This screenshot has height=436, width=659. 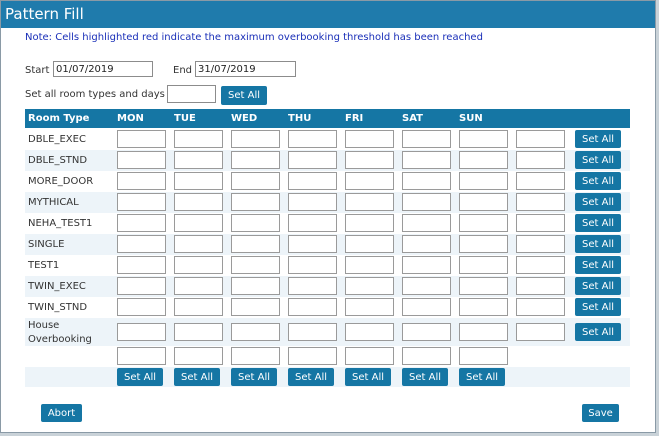 What do you see at coordinates (244, 95) in the screenshot?
I see `set-all-room-types-button: Set All` at bounding box center [244, 95].